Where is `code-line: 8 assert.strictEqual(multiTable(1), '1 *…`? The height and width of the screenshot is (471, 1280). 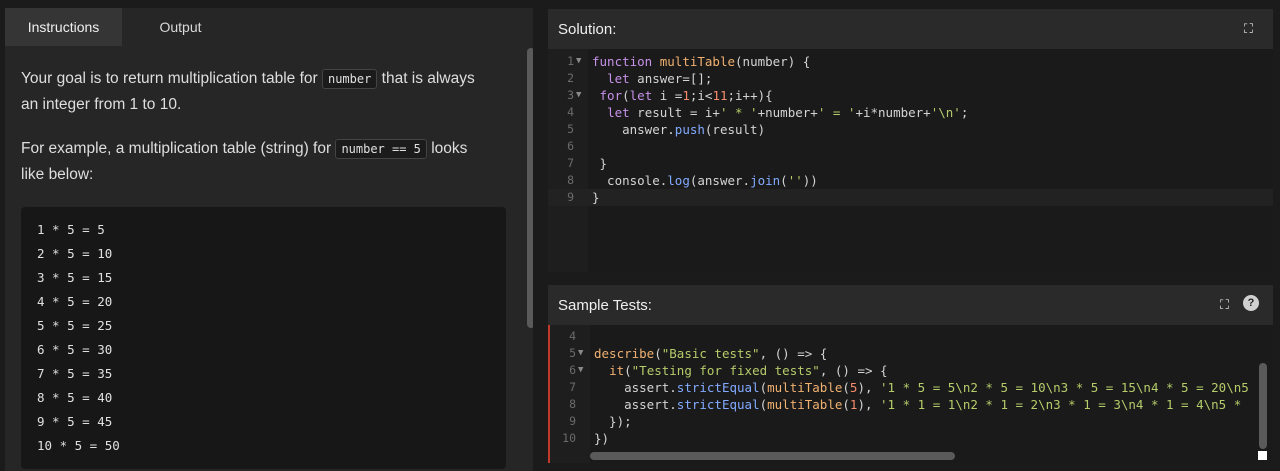
code-line: 8 assert.strictEqual(multiTable(1), '1 *… is located at coordinates (911, 404).